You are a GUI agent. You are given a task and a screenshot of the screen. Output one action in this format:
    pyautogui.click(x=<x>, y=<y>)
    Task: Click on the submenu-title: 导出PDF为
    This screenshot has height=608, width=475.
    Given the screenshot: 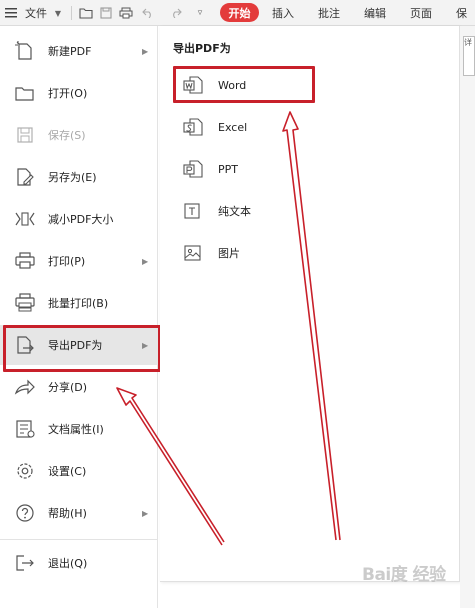 What is the action you would take?
    pyautogui.click(x=202, y=48)
    